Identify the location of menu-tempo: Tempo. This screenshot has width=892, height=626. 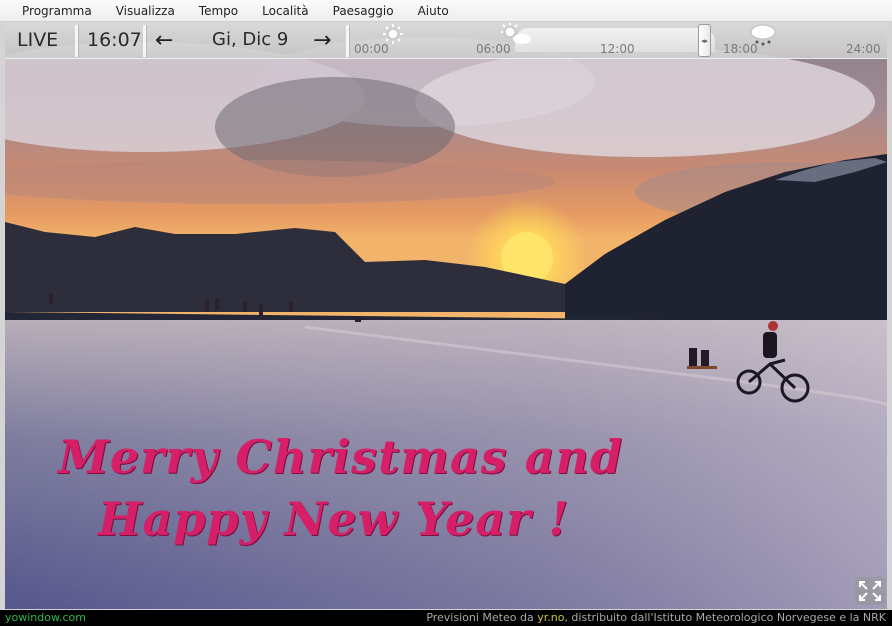
(218, 11).